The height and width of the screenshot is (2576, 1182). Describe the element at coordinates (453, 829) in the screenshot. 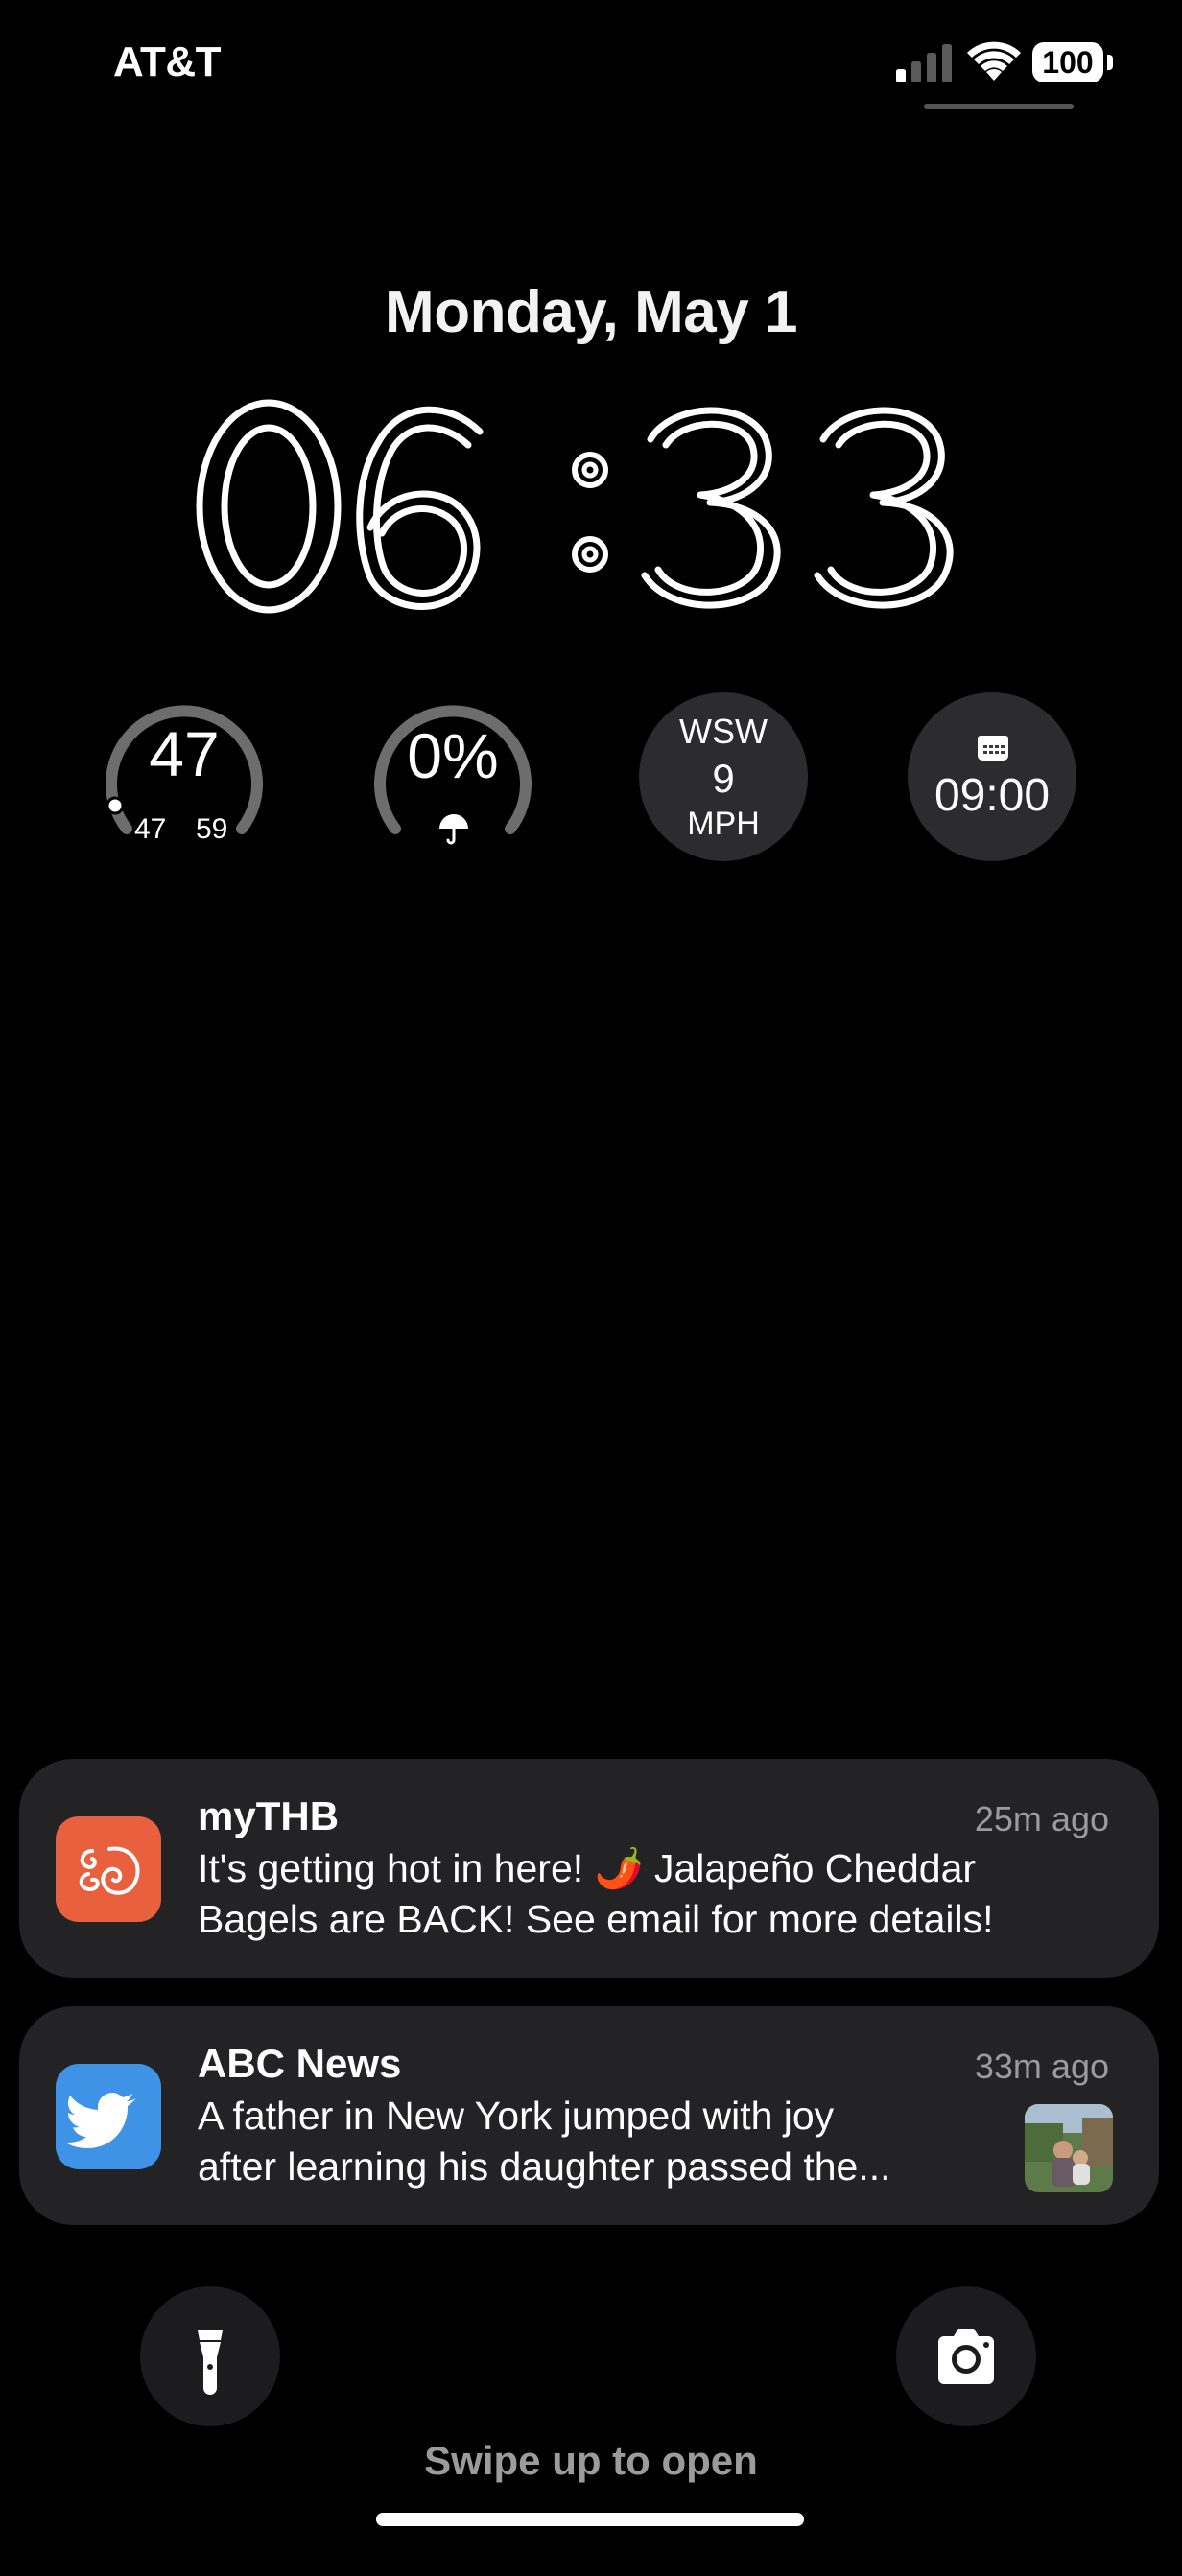

I see `umbrella-icon` at that location.